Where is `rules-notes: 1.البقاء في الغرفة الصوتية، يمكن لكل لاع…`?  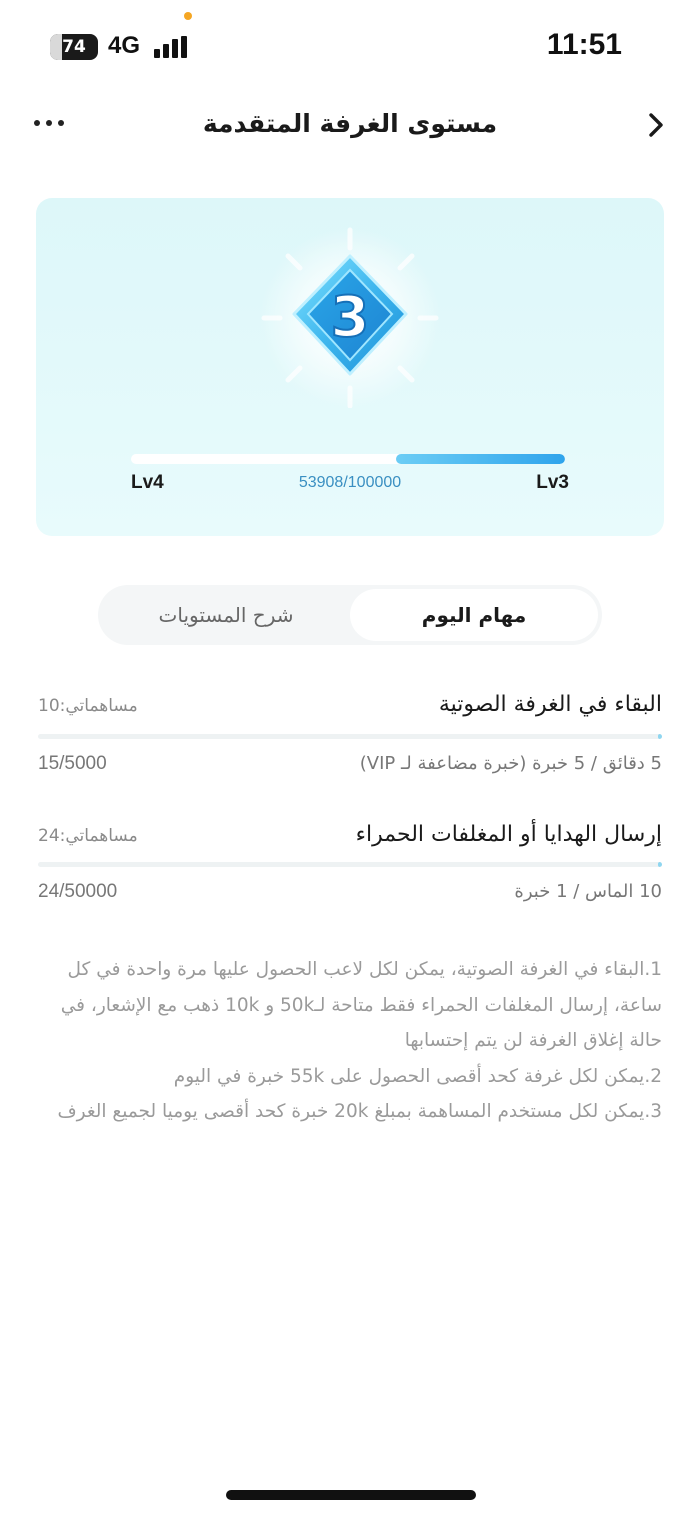
rules-notes: 1.البقاء في الغرفة الصوتية، يمكن لكل لاع… is located at coordinates (350, 1041).